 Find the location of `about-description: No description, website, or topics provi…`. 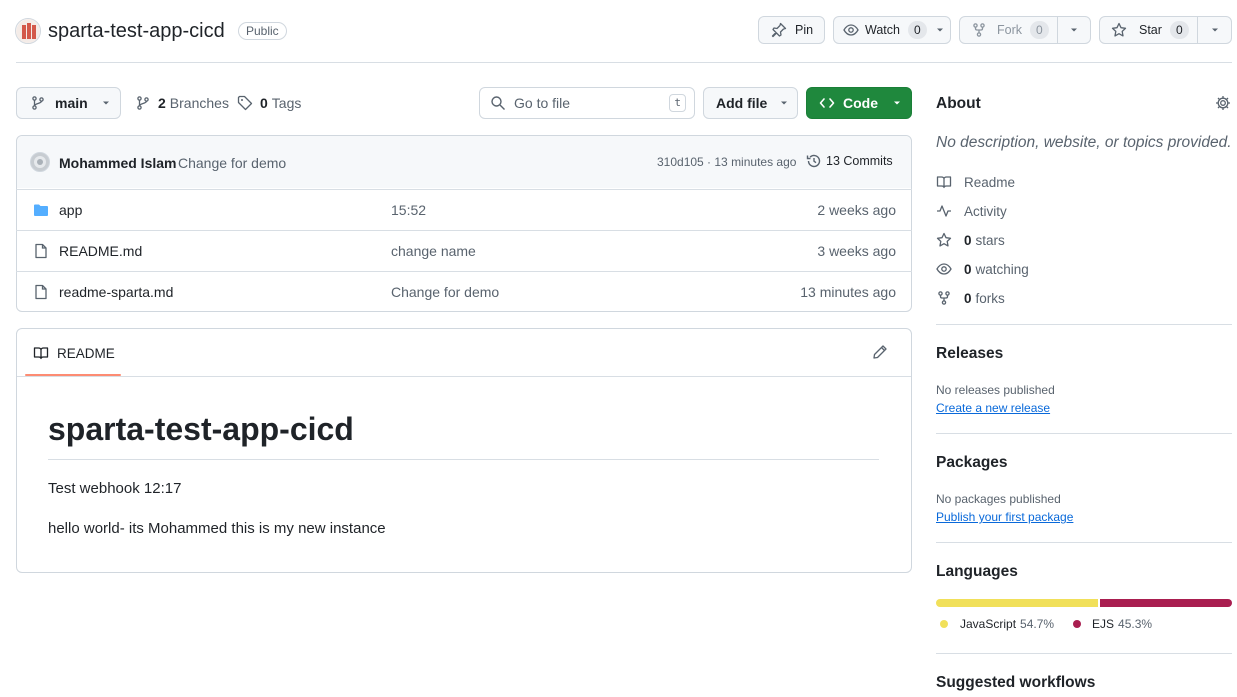

about-description: No description, website, or topics provi… is located at coordinates (1084, 142).